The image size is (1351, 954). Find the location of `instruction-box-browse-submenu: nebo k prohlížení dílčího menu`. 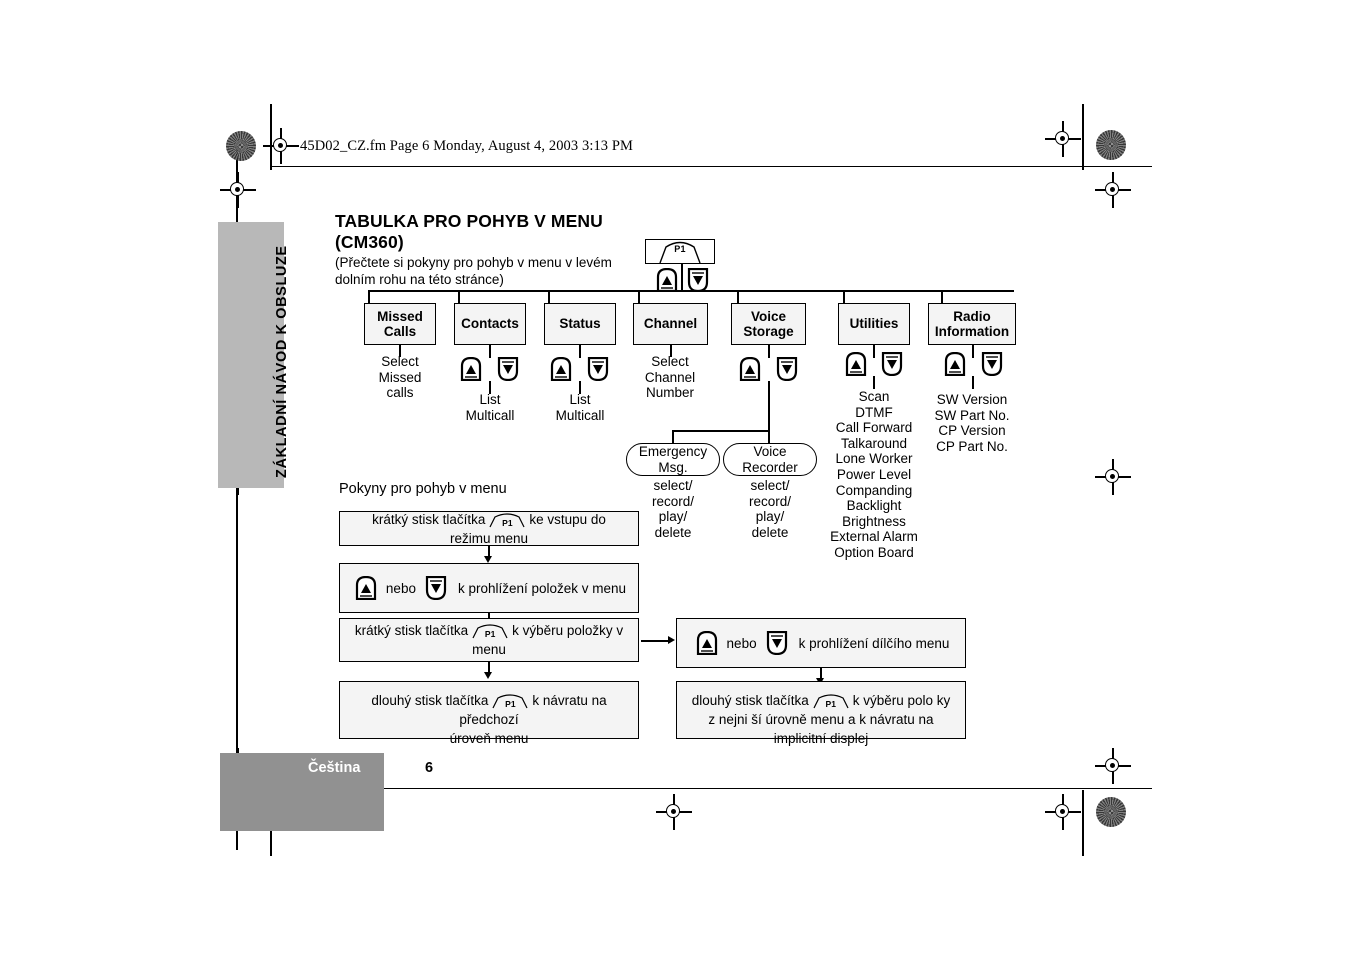

instruction-box-browse-submenu: nebo k prohlížení dílčího menu is located at coordinates (821, 643).